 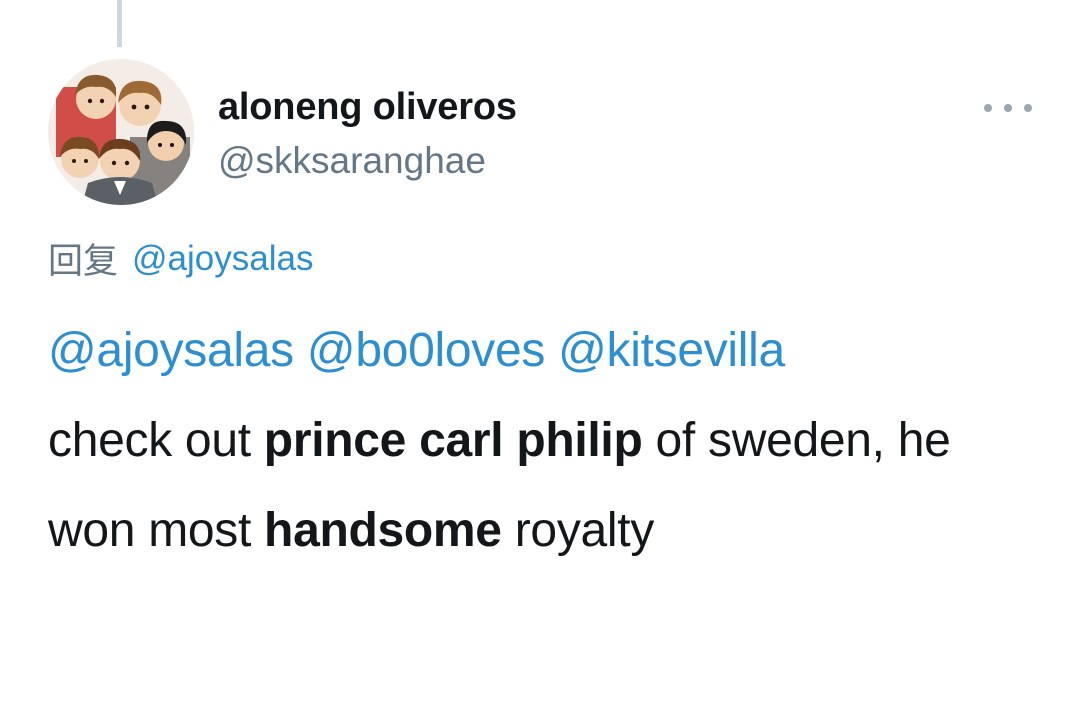 I want to click on more-options-button, so click(x=1008, y=108).